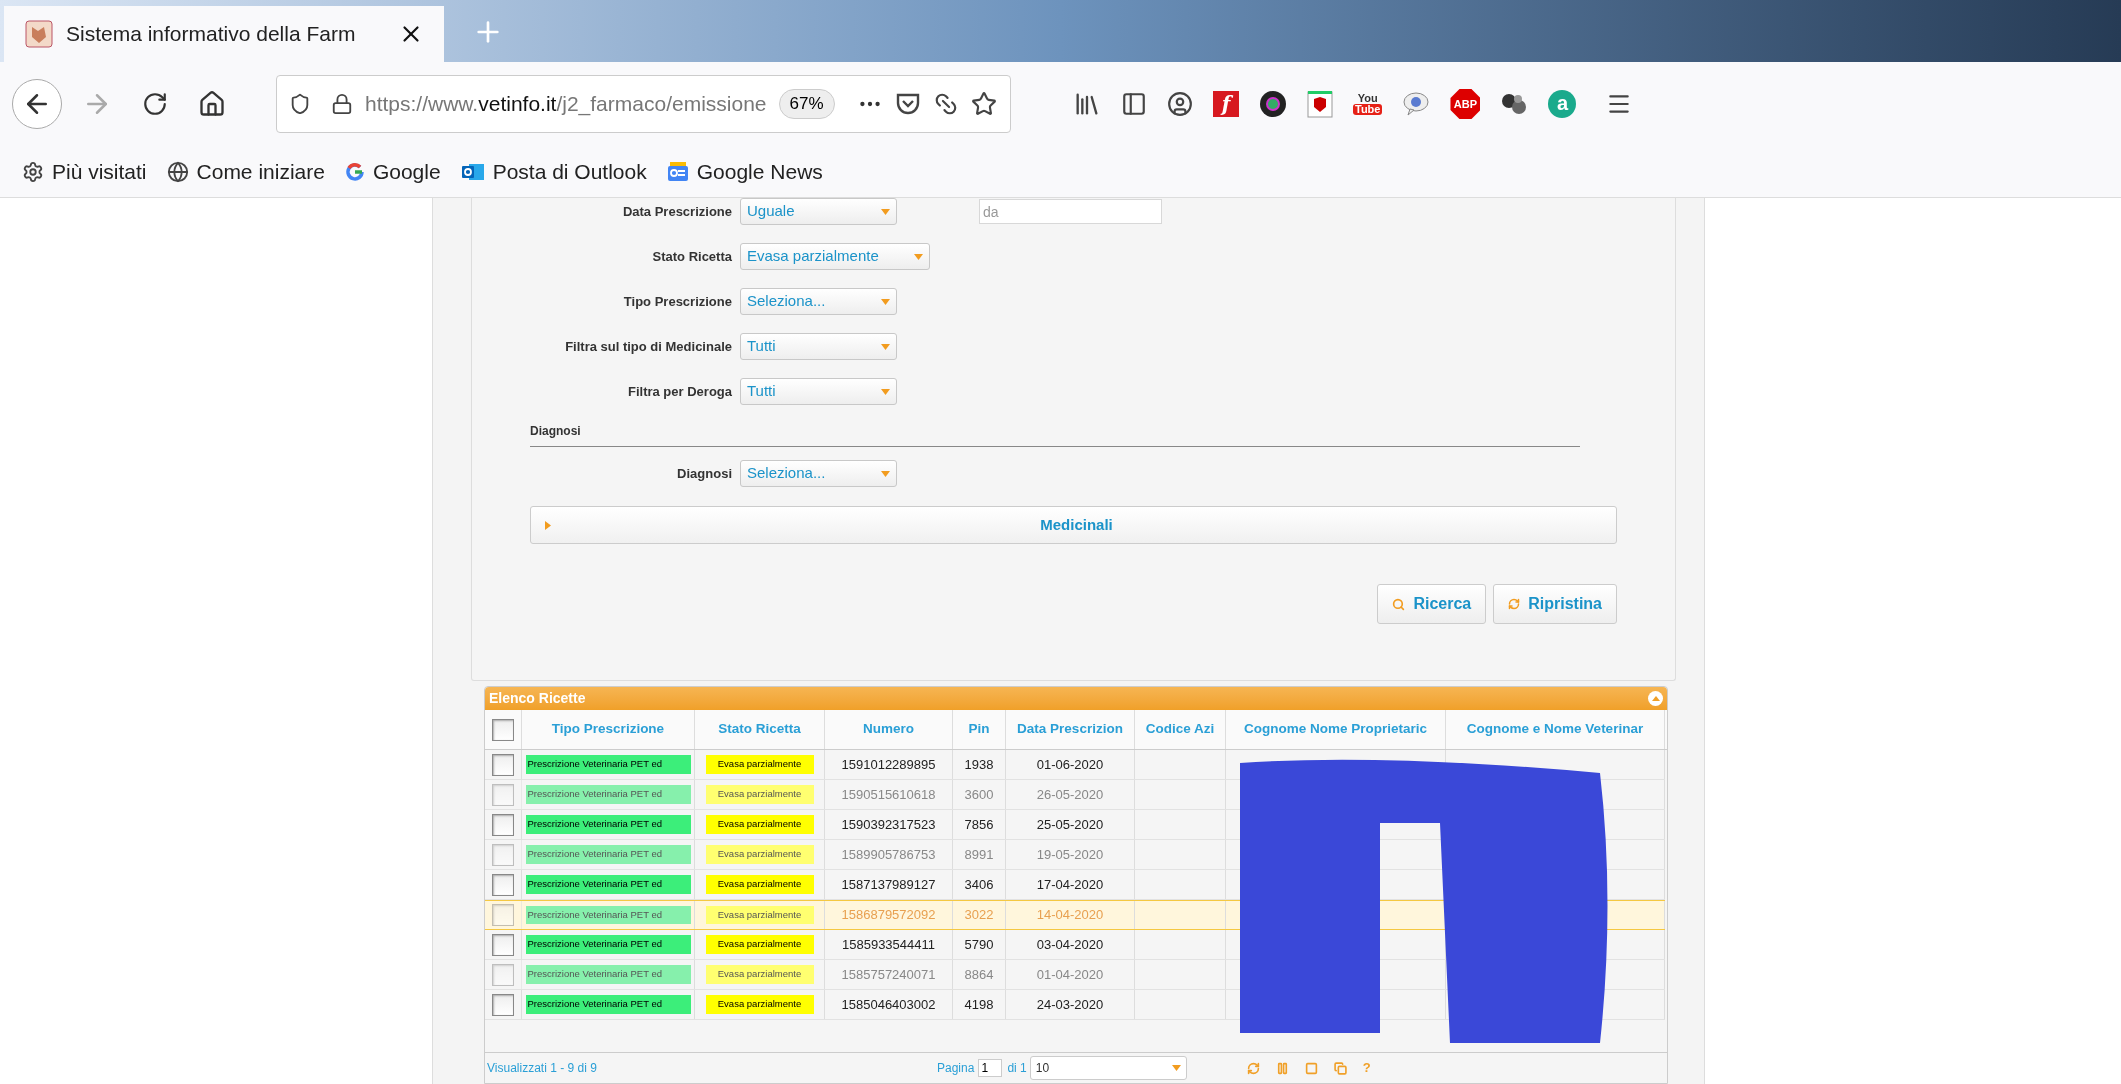 The height and width of the screenshot is (1084, 2121). Describe the element at coordinates (1465, 104) in the screenshot. I see `abp-extension-icon: ABP` at that location.